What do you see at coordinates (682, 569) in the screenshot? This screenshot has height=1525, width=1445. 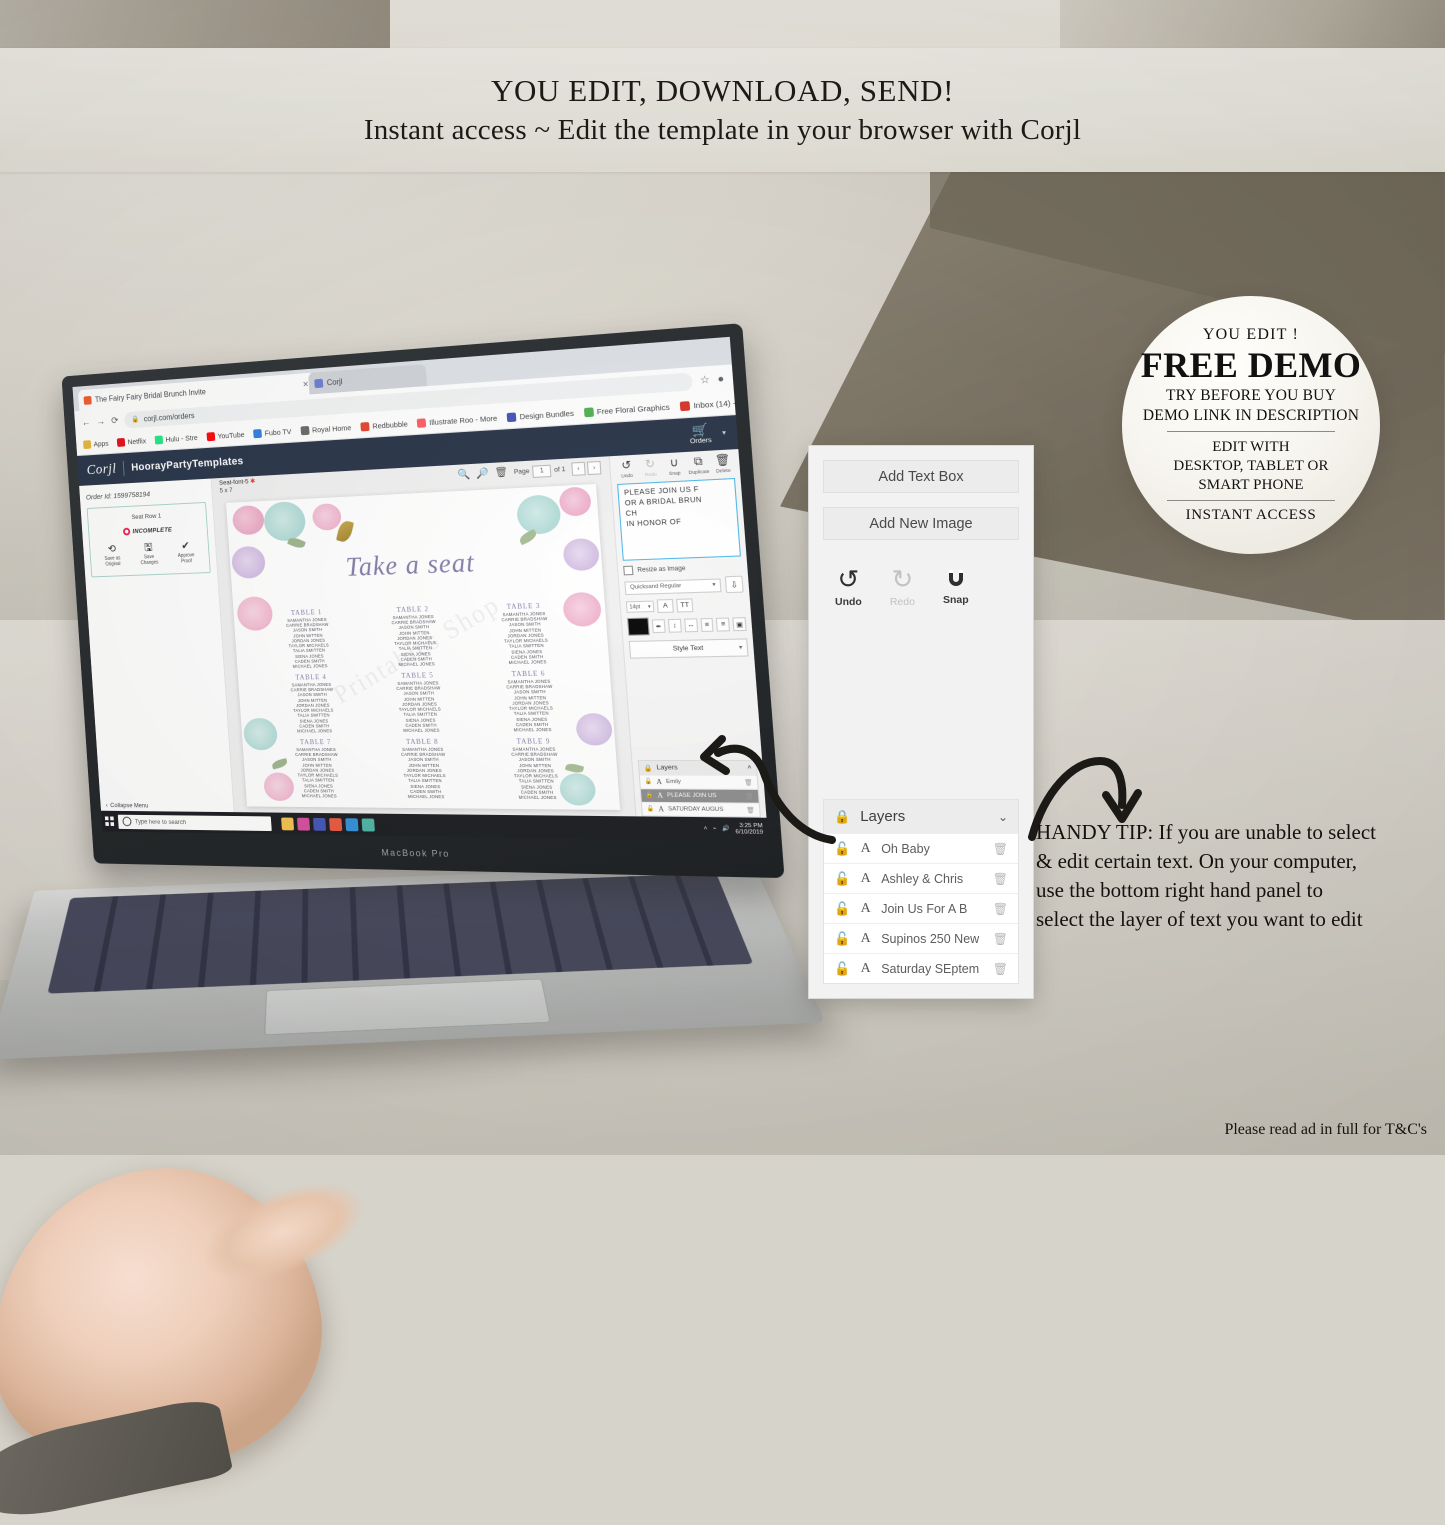 I see `resize-as-image-toggle: Resize as Image` at bounding box center [682, 569].